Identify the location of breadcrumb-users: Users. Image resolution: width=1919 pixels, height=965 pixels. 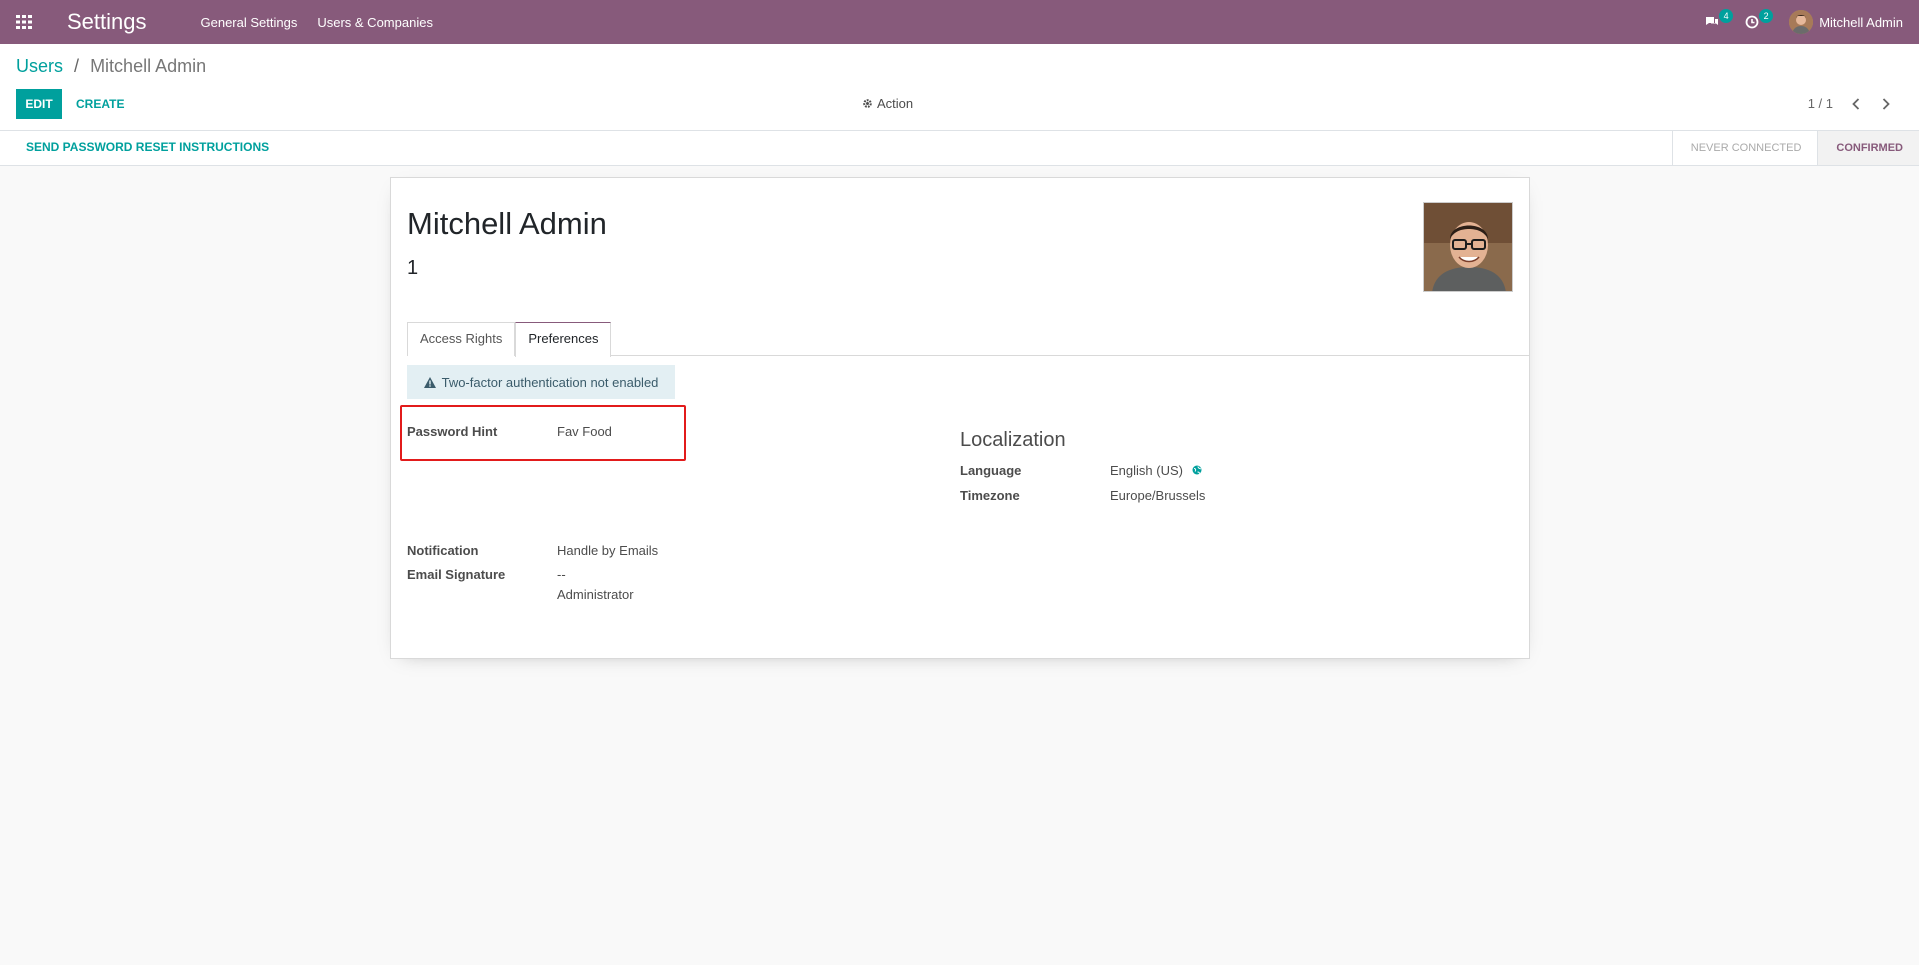
(39, 66).